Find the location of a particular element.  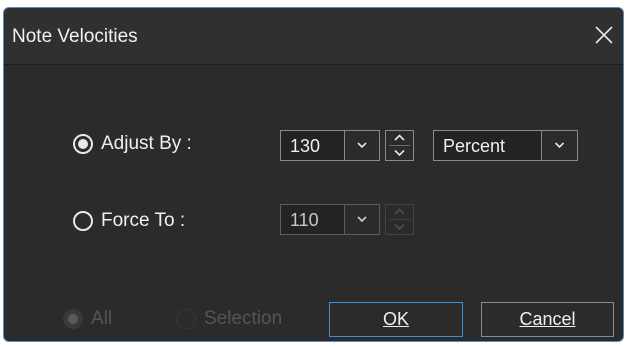

adjust-by-value-dropdown-button is located at coordinates (362, 145).